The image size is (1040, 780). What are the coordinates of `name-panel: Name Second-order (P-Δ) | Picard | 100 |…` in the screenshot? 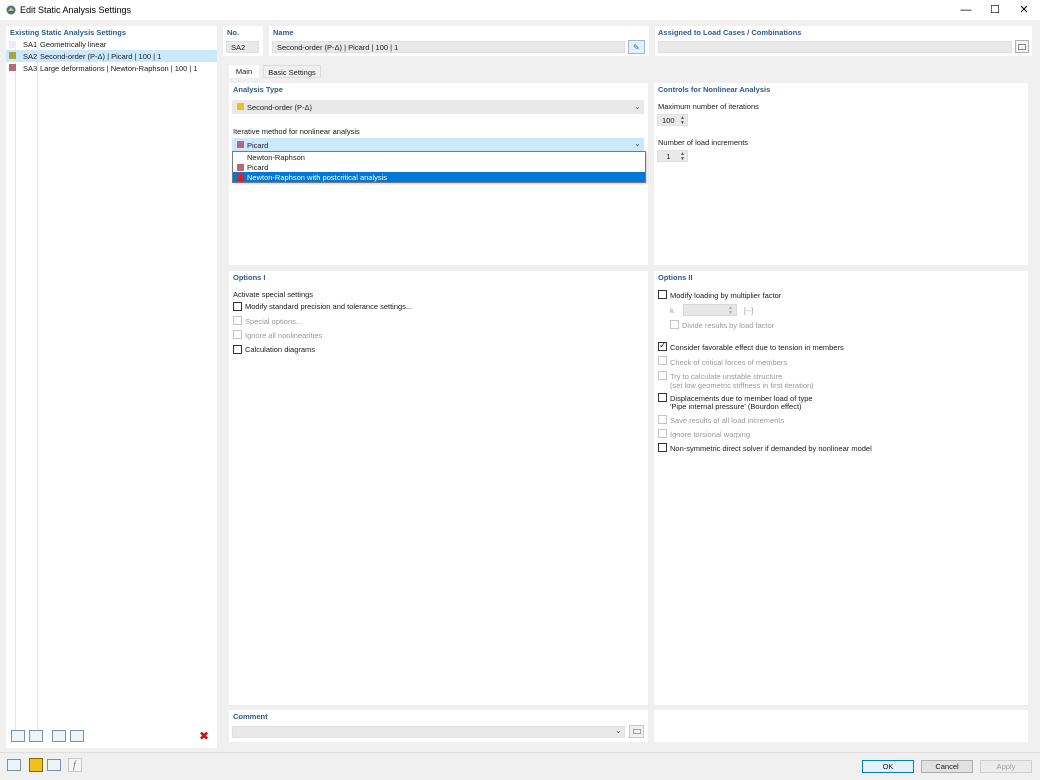 It's located at (459, 41).